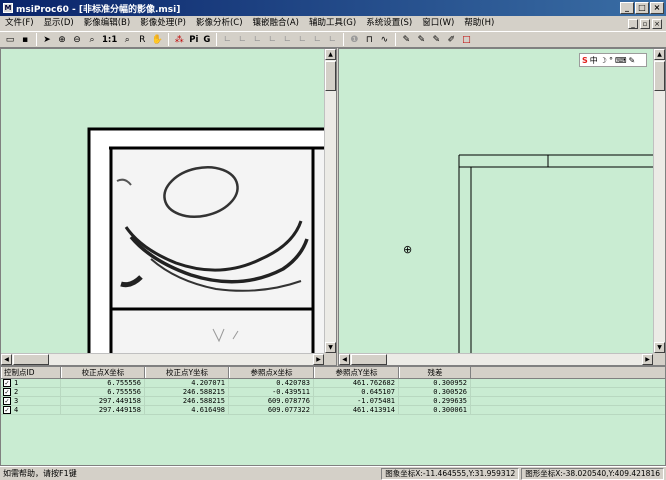  I want to click on correction-y: 4.207071, so click(187, 383).